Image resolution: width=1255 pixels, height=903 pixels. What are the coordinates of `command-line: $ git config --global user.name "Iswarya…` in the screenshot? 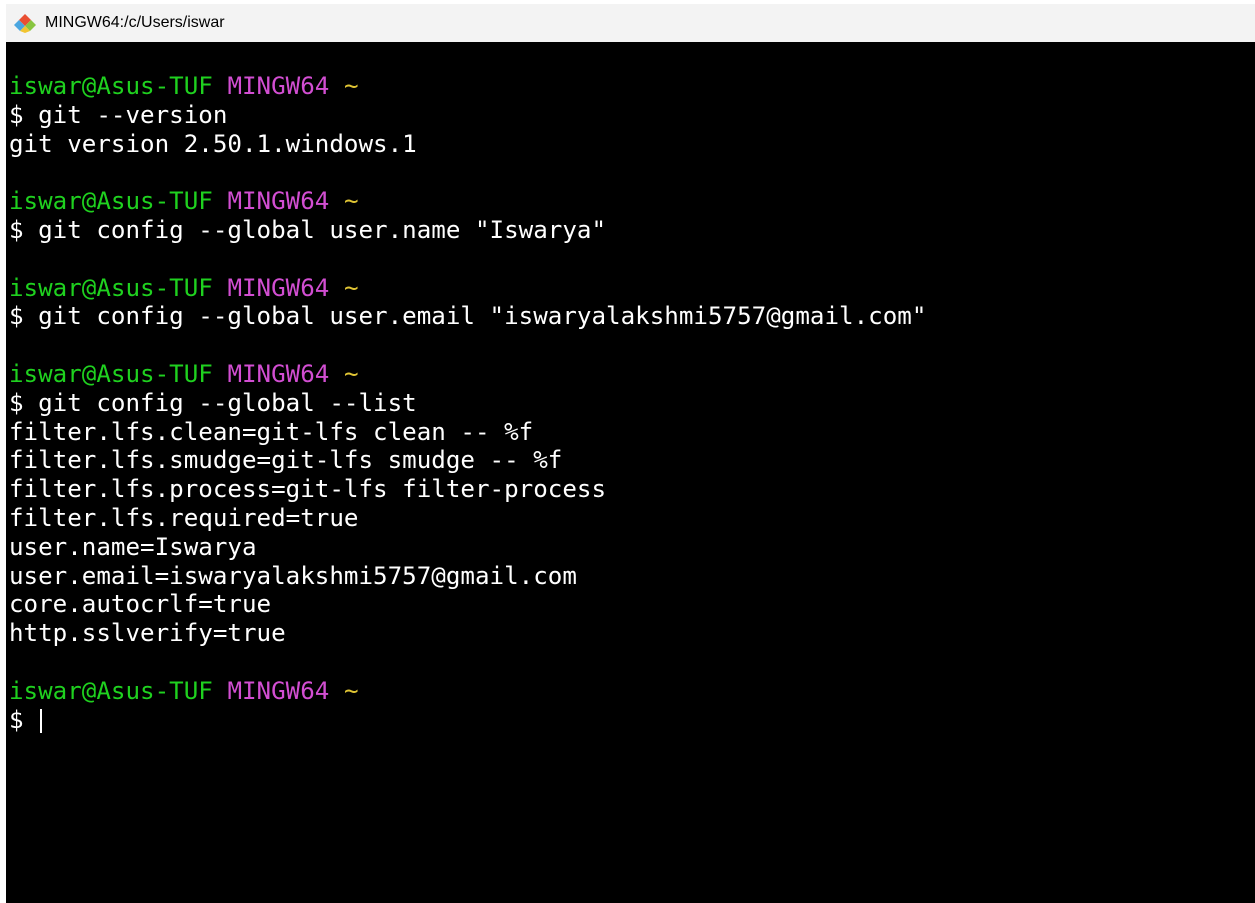 It's located at (467, 230).